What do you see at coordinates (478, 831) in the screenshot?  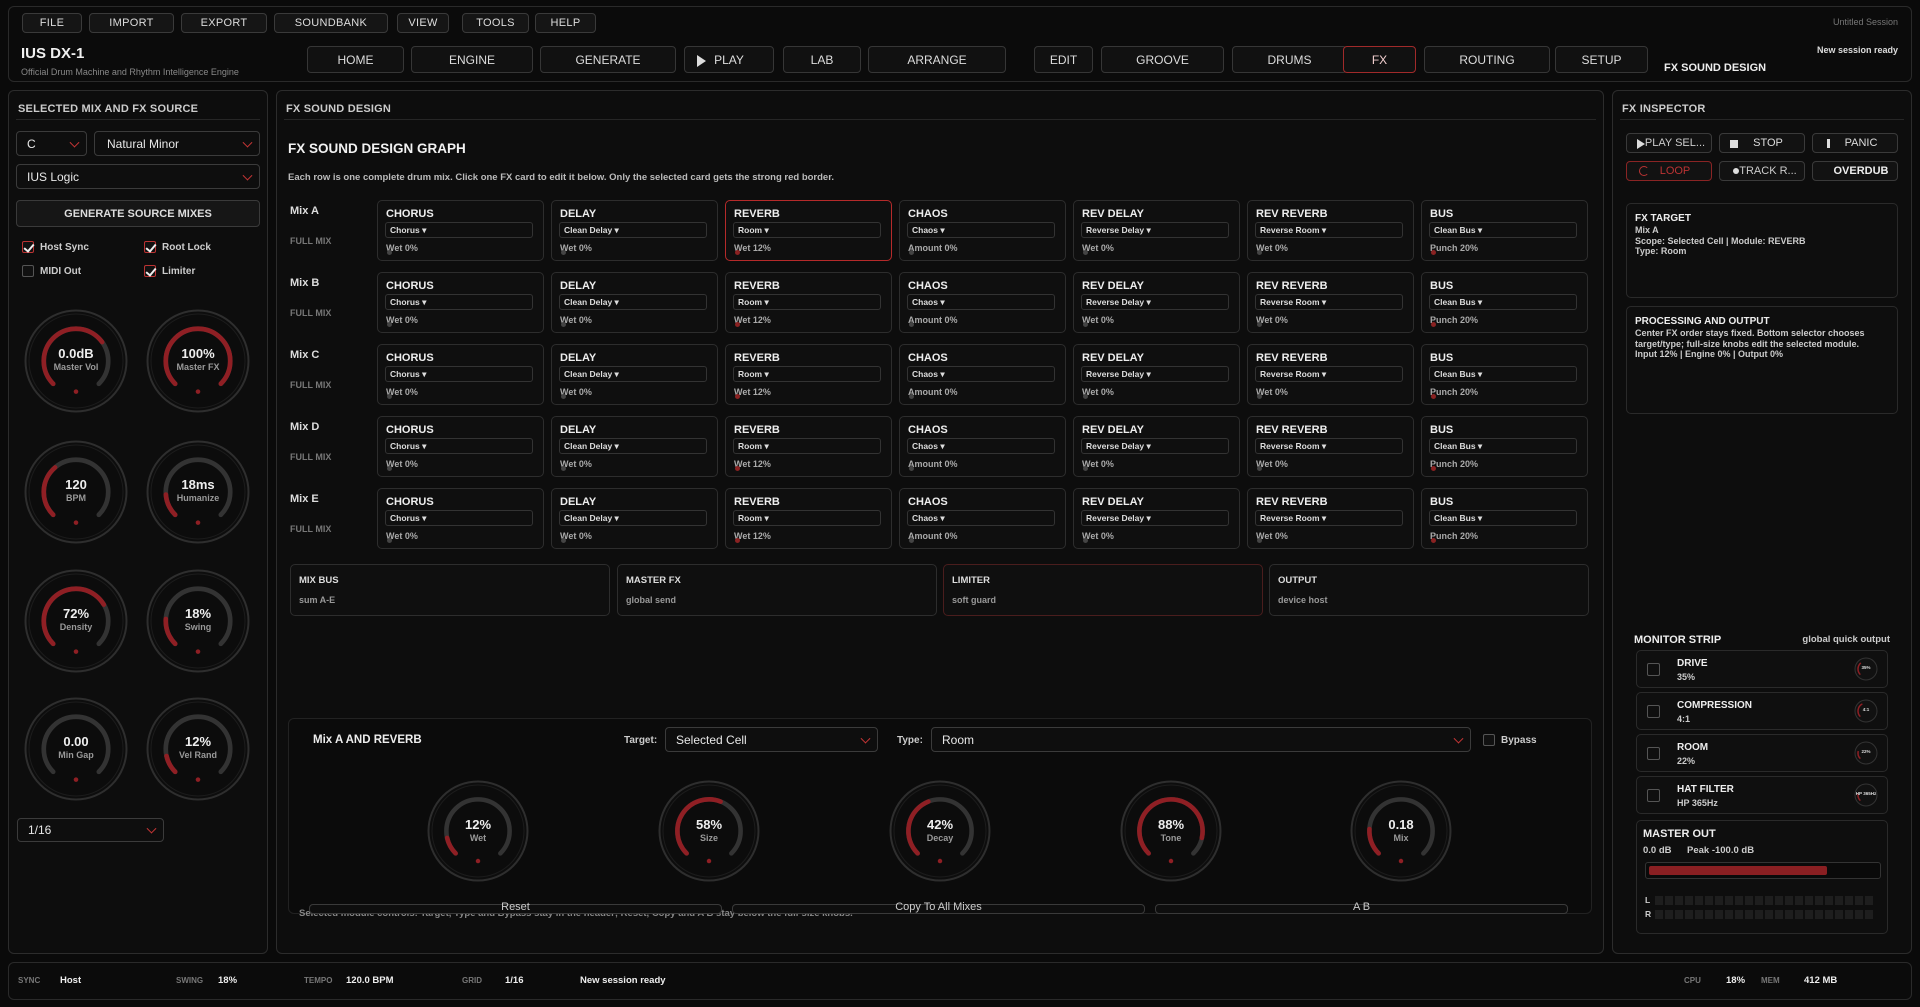 I see `editor-knob-wet: 12% Wet` at bounding box center [478, 831].